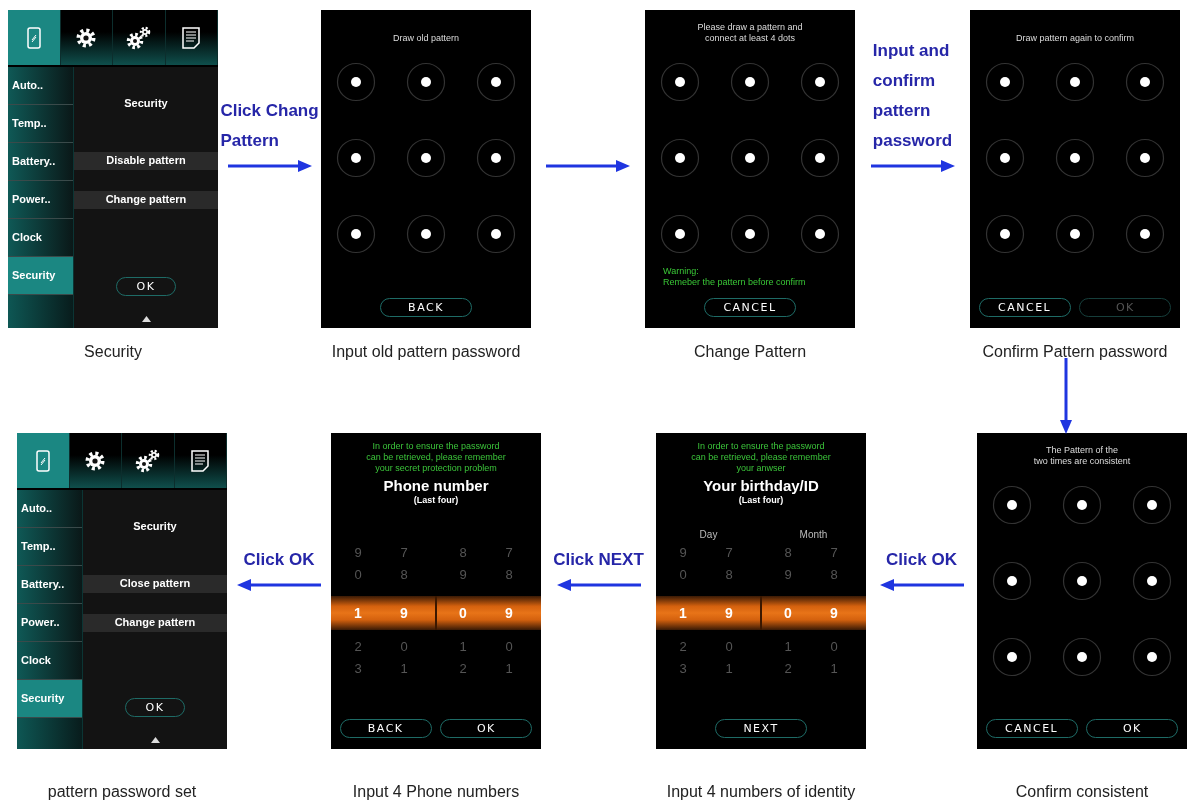 Image resolution: width=1200 pixels, height=810 pixels. What do you see at coordinates (146, 160) in the screenshot?
I see `menu-option: Disable pattern` at bounding box center [146, 160].